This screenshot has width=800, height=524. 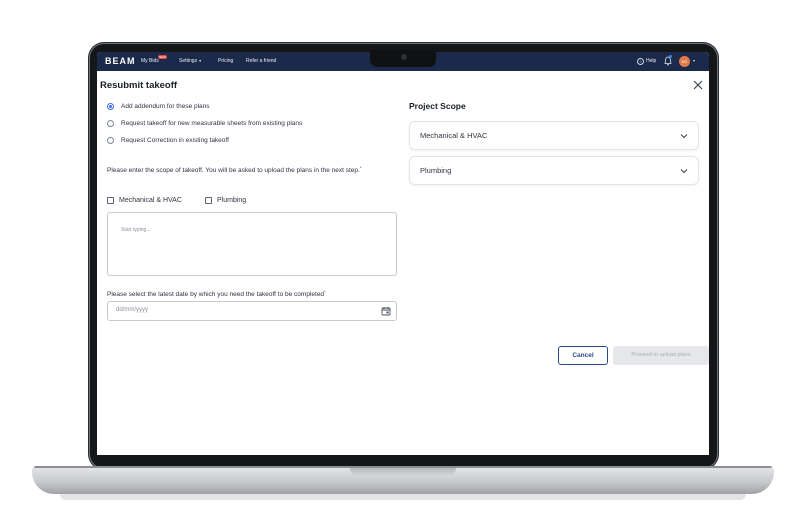 I want to click on new-badge: NEW, so click(x=162, y=57).